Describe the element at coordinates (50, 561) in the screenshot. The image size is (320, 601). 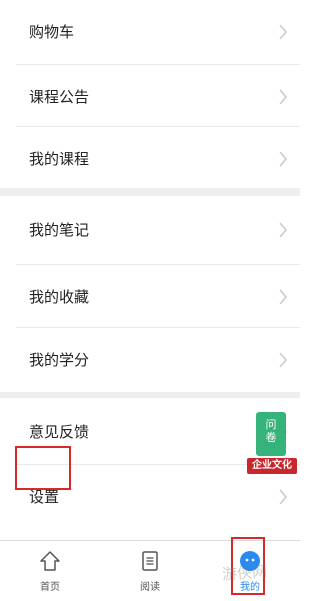
I see `home-icon` at that location.